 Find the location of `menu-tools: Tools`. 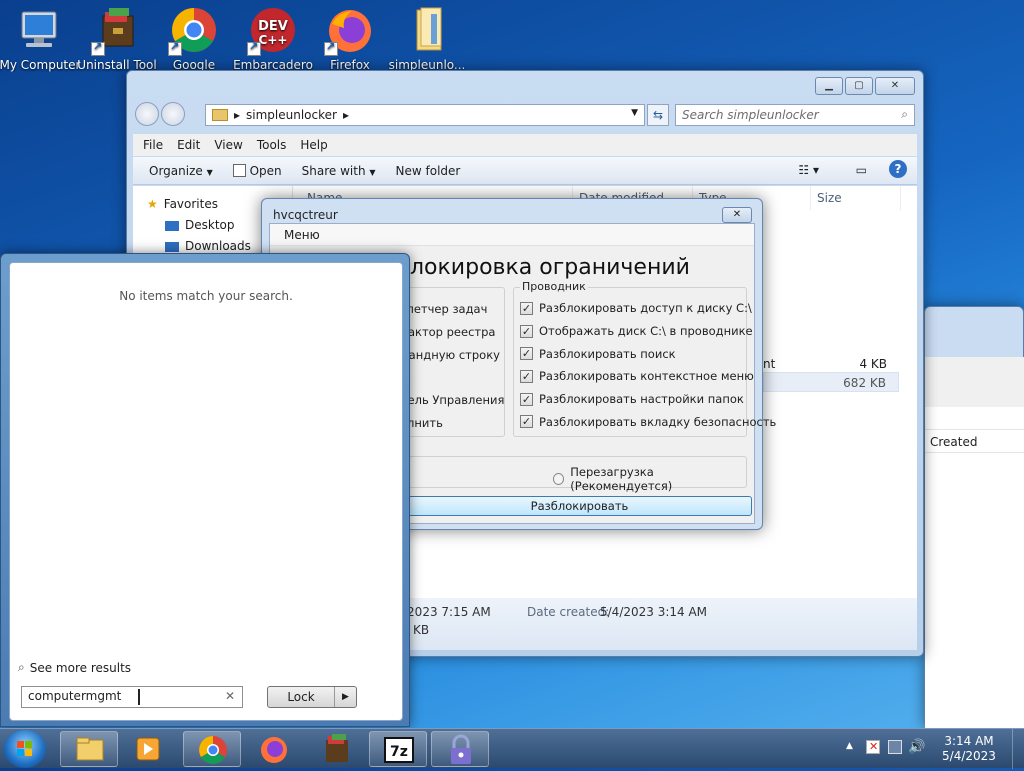

menu-tools: Tools is located at coordinates (272, 145).